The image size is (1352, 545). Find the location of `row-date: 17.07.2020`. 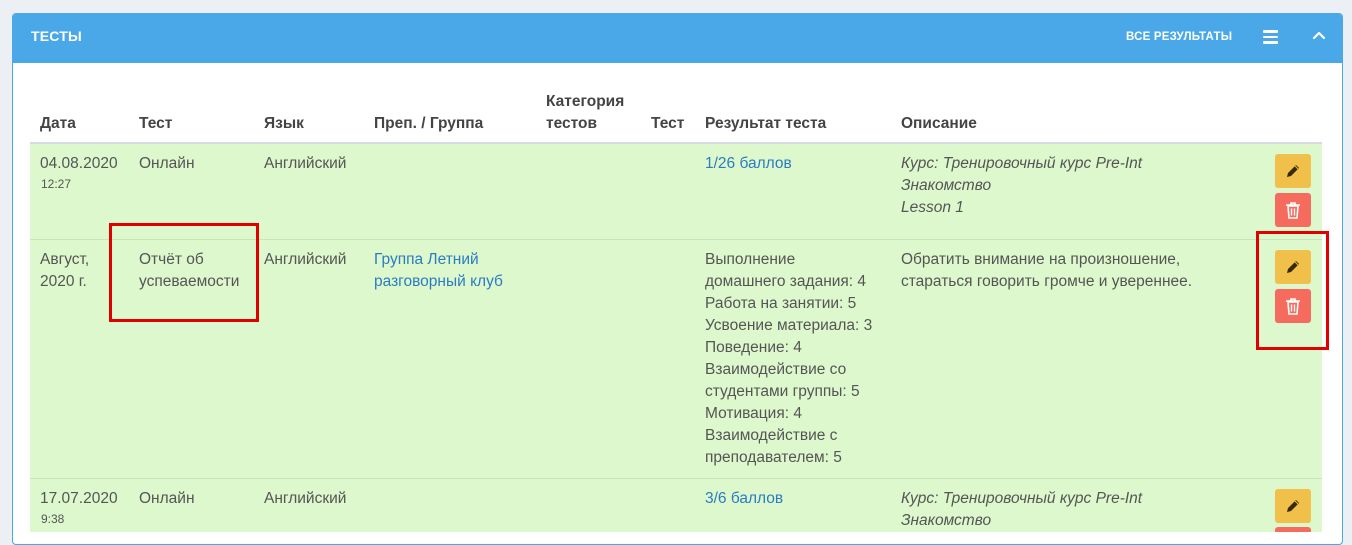

row-date: 17.07.2020 is located at coordinates (79, 498).